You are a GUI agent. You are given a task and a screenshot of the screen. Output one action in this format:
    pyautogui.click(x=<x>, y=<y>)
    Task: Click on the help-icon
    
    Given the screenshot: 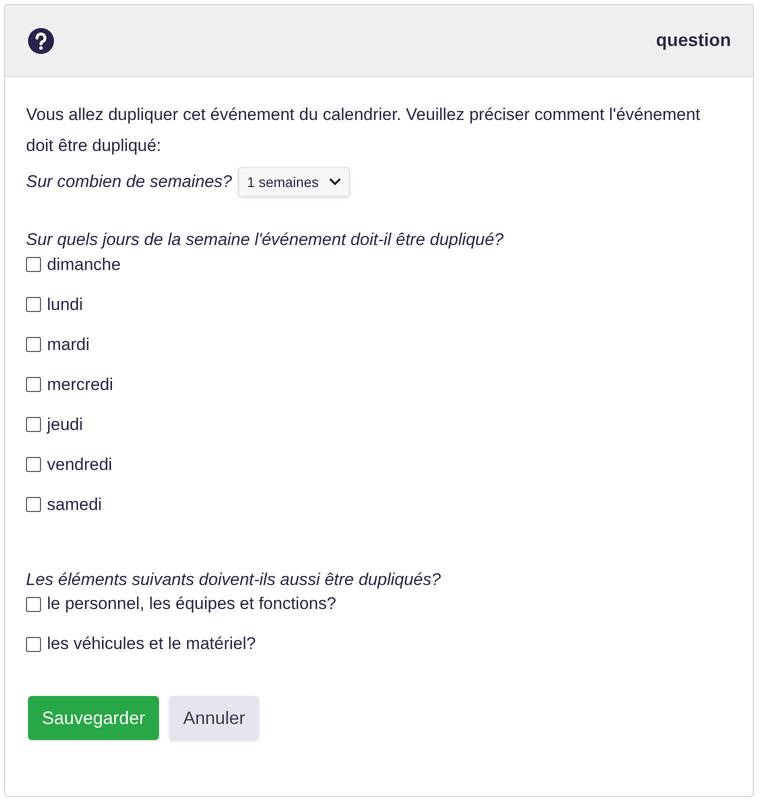 What is the action you would take?
    pyautogui.click(x=41, y=40)
    